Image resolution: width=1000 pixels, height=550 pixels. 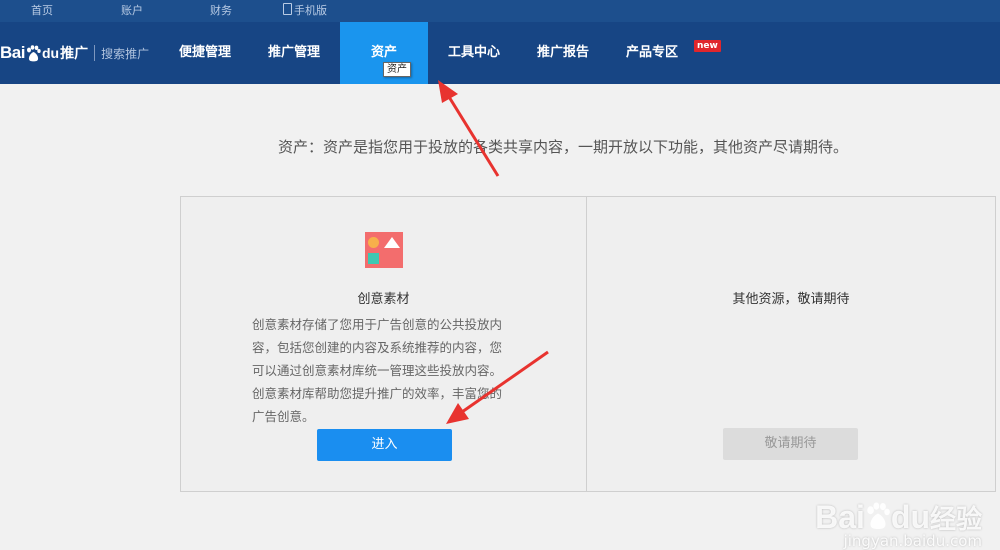 I want to click on annotation-arrow-to-tab, so click(x=469, y=128).